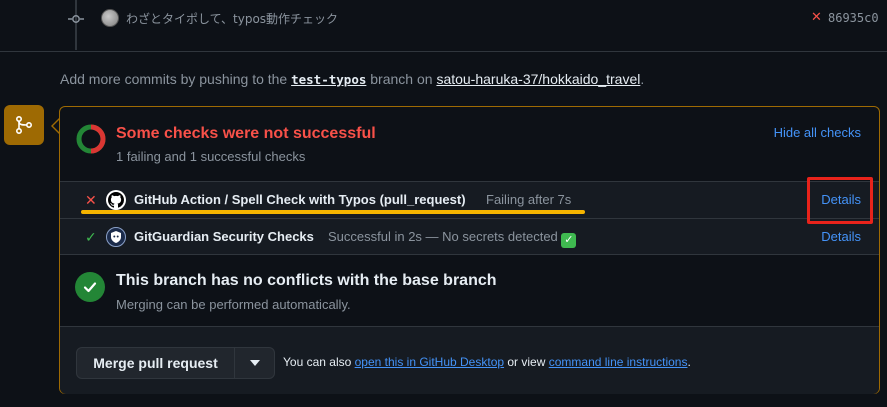 Image resolution: width=887 pixels, height=407 pixels. Describe the element at coordinates (618, 362) in the screenshot. I see `command-line-instructions-link: command line instructions` at that location.